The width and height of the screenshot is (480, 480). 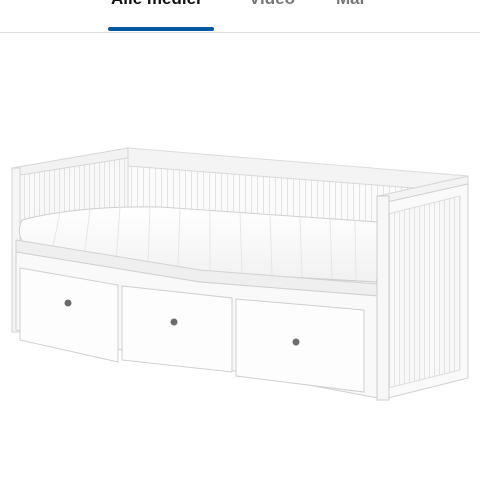 I want to click on right-side-panel, so click(x=422, y=288).